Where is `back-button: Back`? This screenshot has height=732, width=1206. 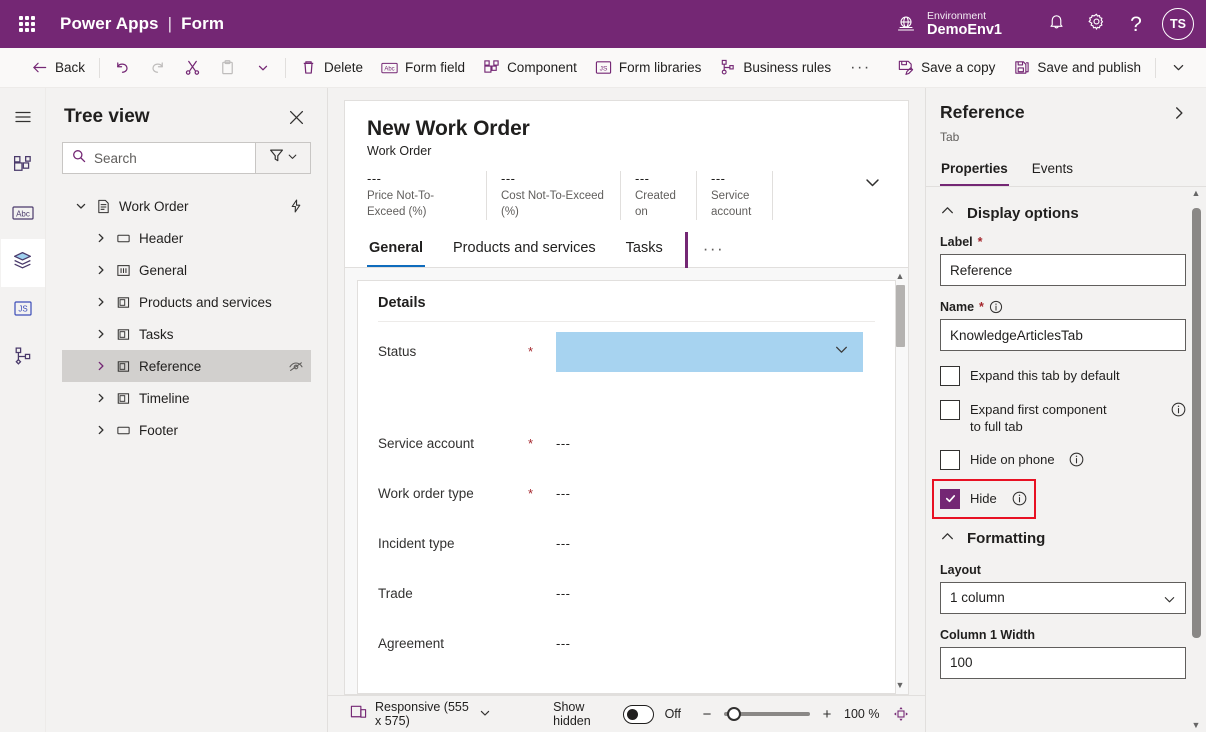 back-button: Back is located at coordinates (58, 68).